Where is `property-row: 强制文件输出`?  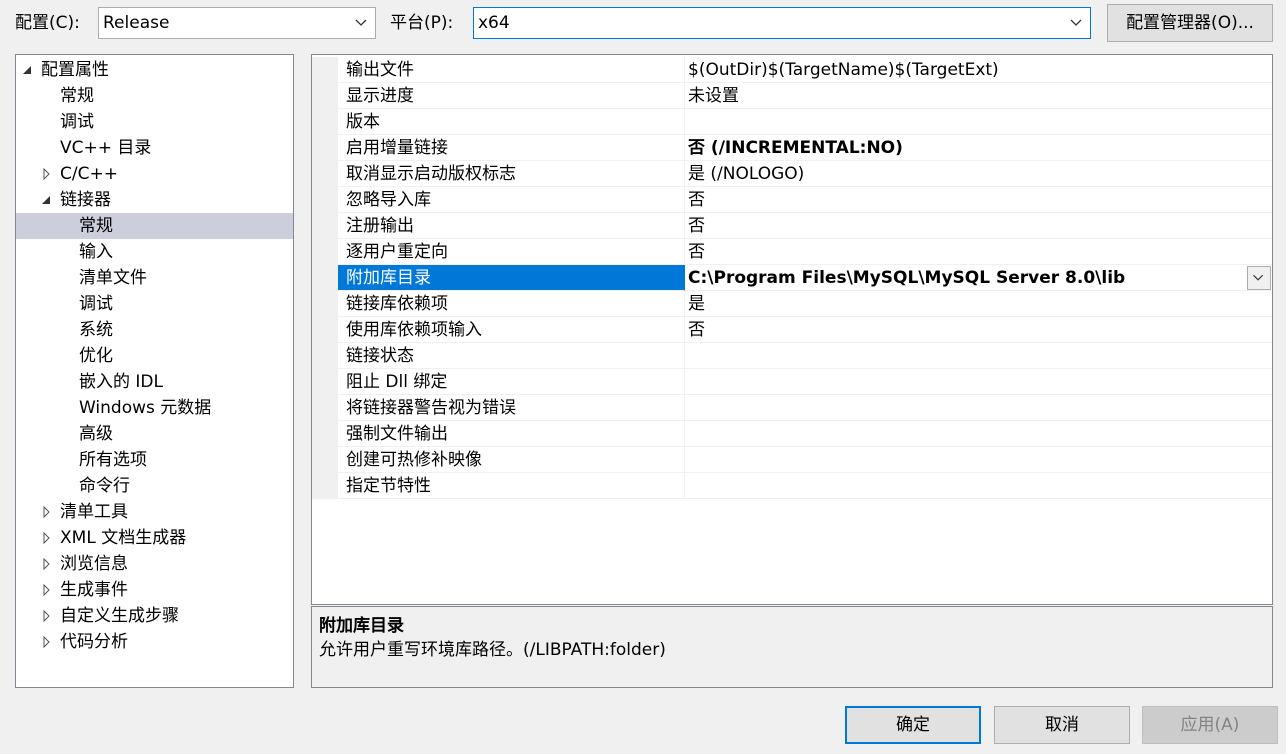
property-row: 强制文件输出 is located at coordinates (792, 434).